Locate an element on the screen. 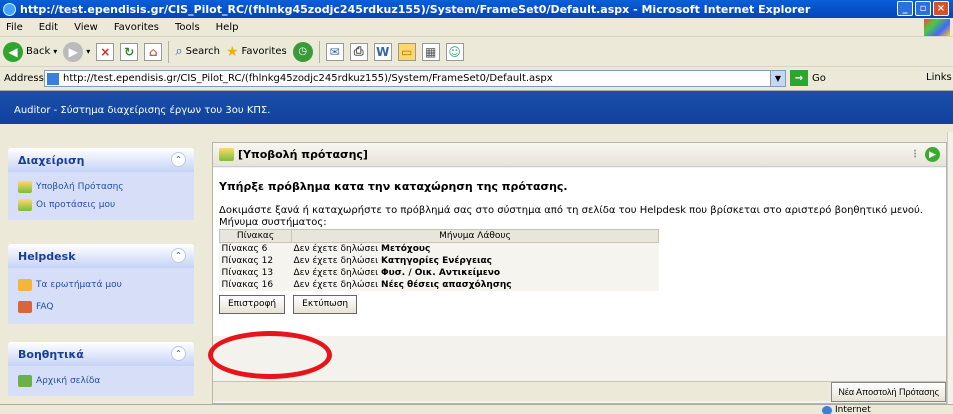 This screenshot has height=414, width=953. research-icon: ▦ is located at coordinates (430, 51).